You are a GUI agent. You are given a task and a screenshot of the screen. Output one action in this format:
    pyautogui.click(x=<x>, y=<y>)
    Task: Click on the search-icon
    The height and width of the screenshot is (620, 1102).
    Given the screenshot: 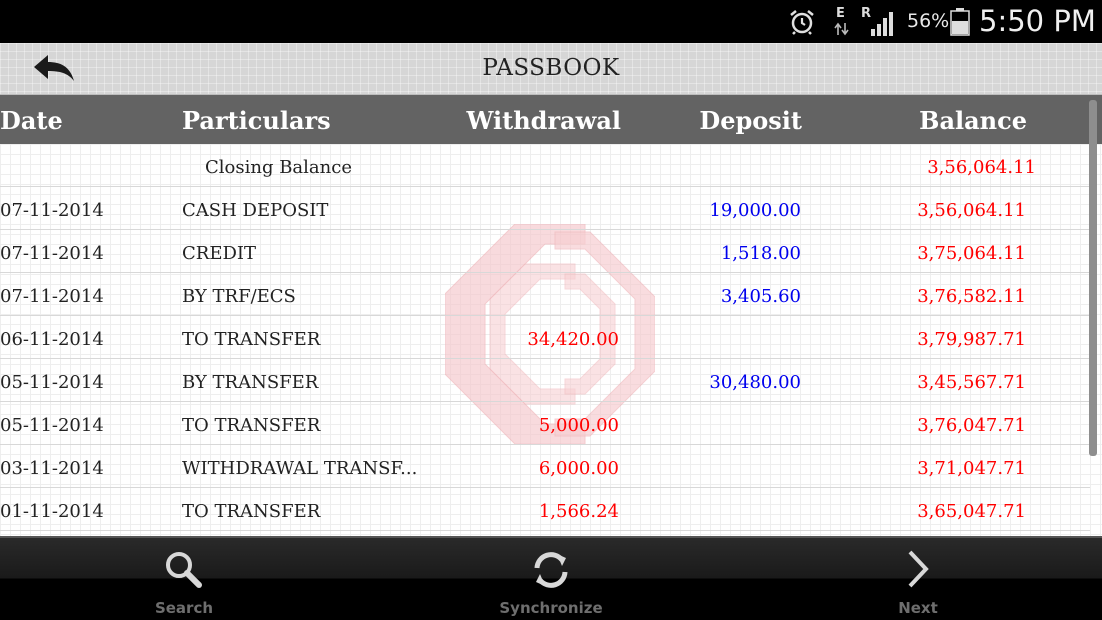 What is the action you would take?
    pyautogui.click(x=184, y=570)
    